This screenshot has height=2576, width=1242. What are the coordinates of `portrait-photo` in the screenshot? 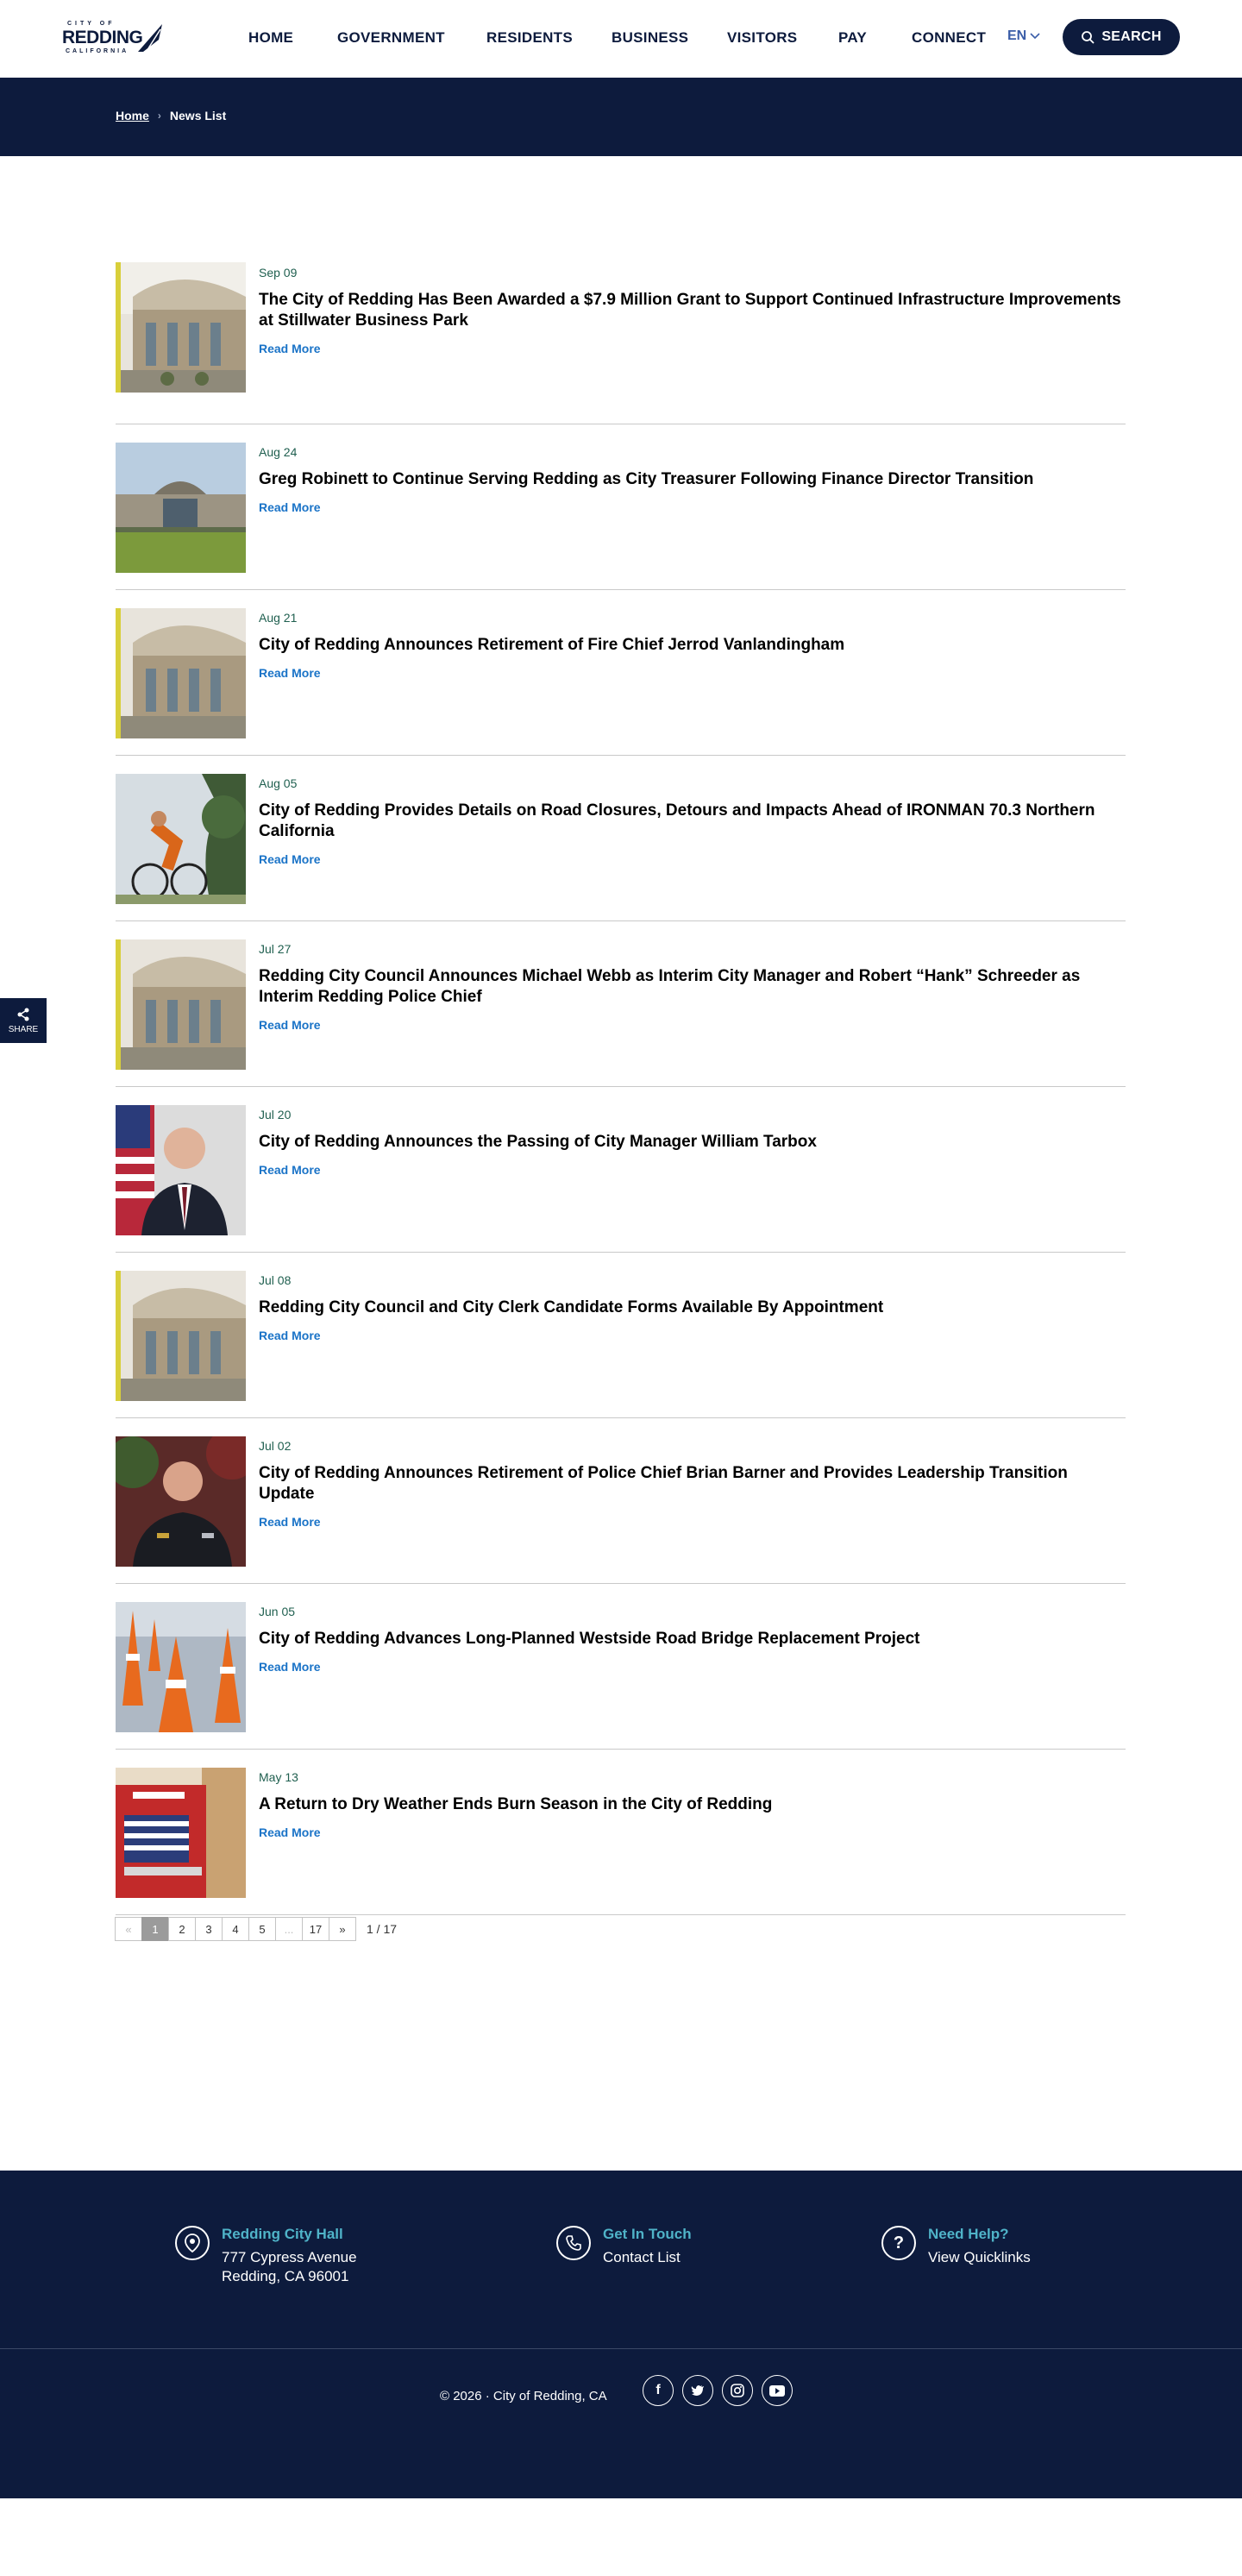 It's located at (181, 1170).